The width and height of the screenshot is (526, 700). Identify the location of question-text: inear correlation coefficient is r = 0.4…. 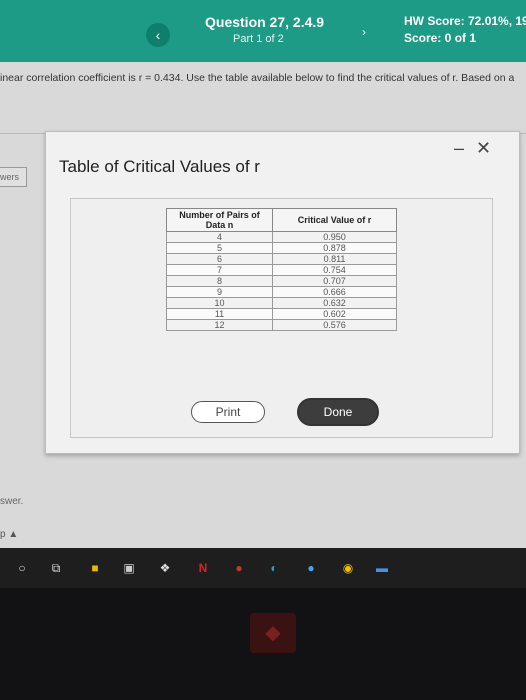
(257, 78).